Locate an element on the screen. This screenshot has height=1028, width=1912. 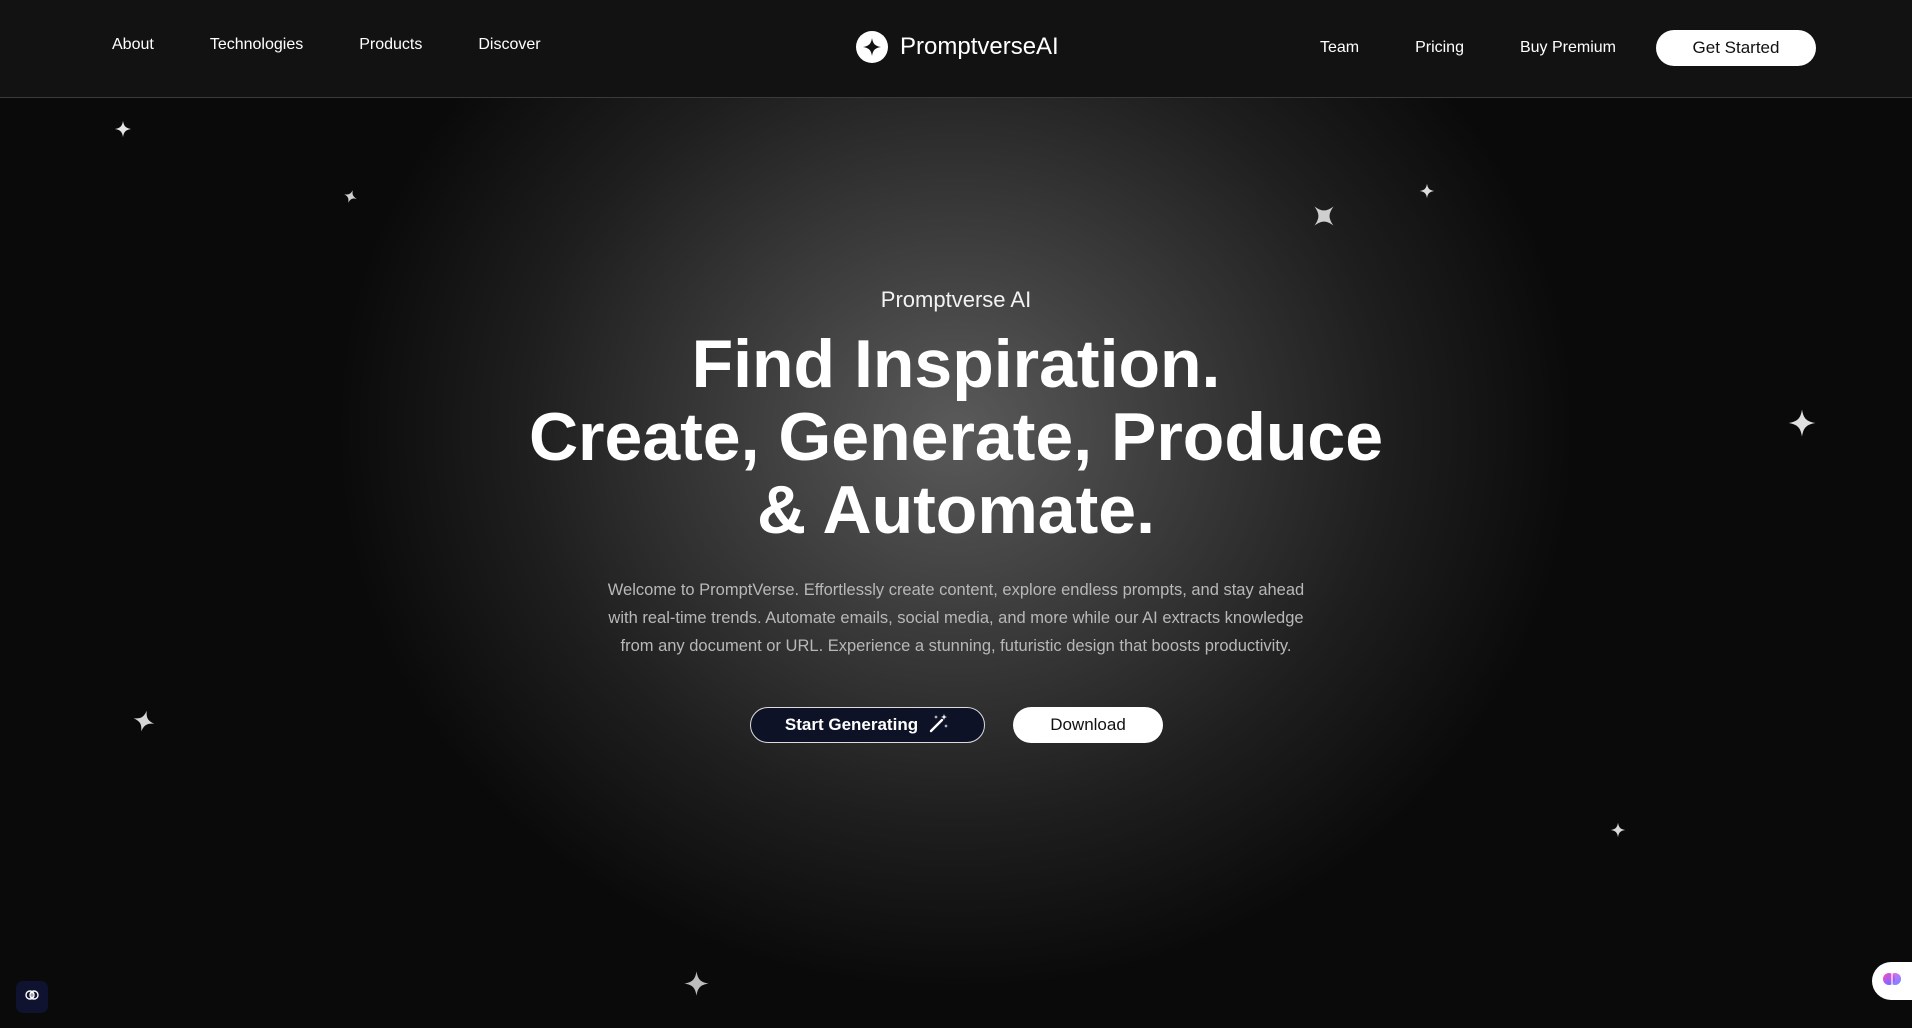
magic-wand-icon is located at coordinates (939, 725).